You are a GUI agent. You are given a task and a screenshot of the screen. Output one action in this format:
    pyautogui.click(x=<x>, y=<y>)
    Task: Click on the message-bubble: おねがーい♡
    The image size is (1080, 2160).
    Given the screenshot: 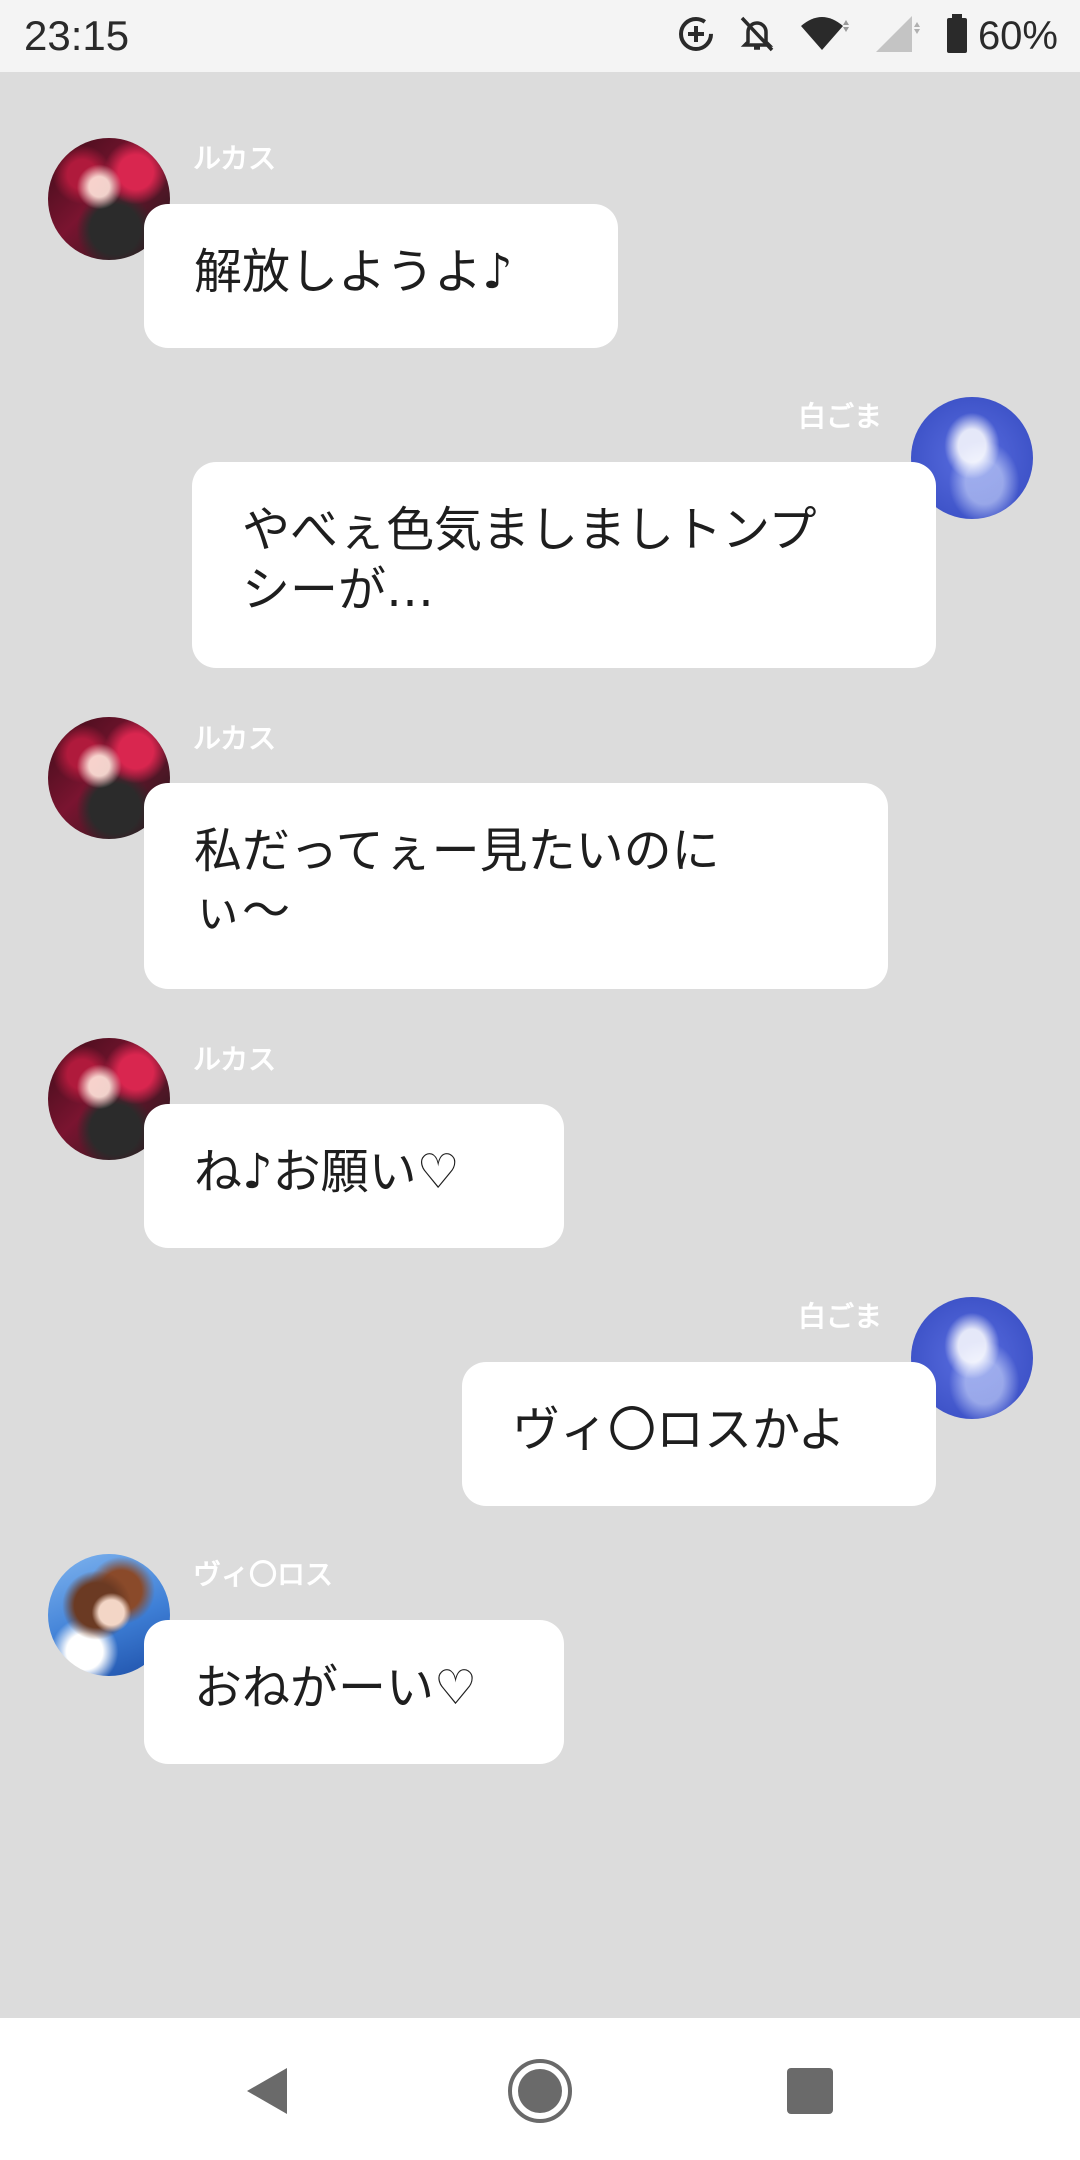 What is the action you would take?
    pyautogui.click(x=354, y=1692)
    